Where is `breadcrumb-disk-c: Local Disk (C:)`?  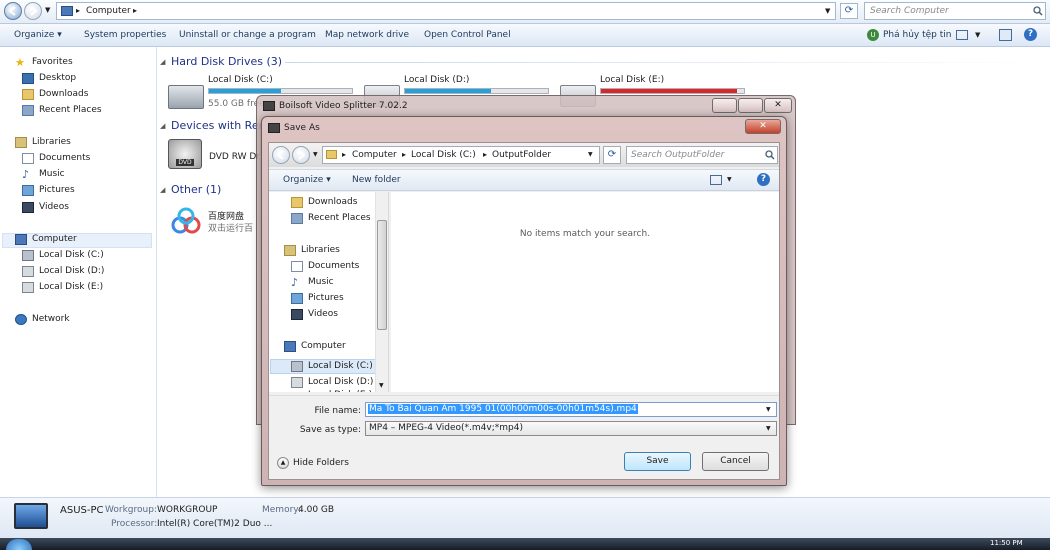 breadcrumb-disk-c: Local Disk (C:) is located at coordinates (443, 155).